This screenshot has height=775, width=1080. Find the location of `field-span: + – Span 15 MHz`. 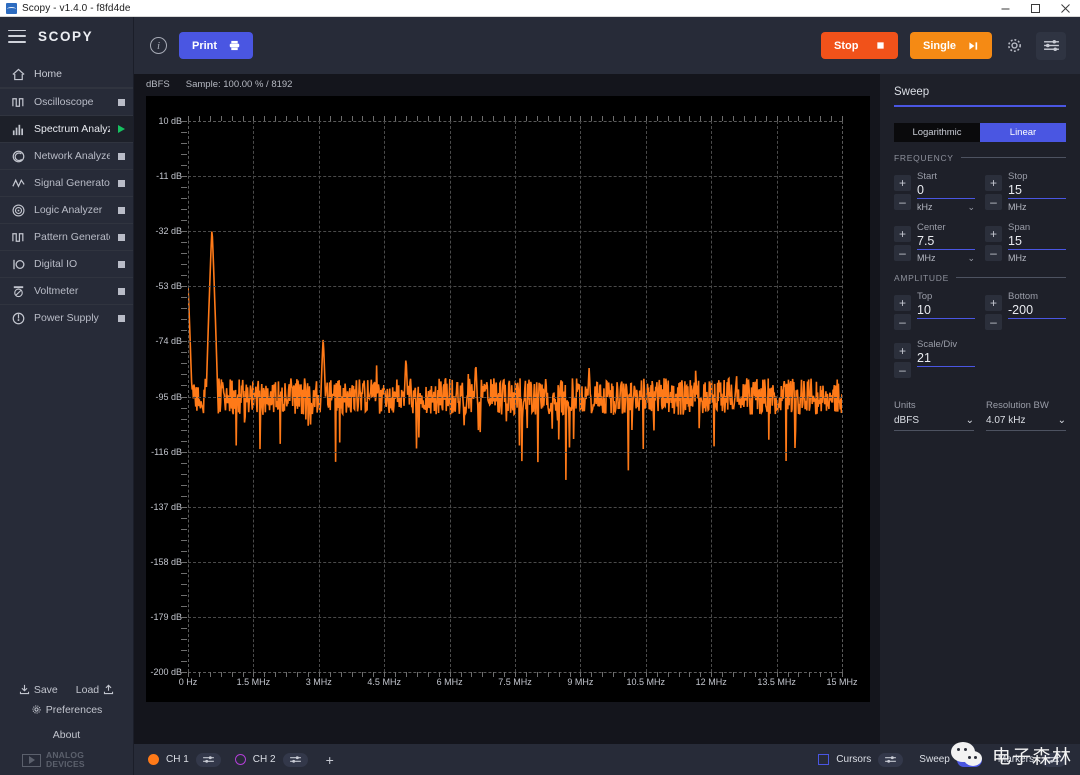

field-span: + – Span 15 MHz is located at coordinates (1025, 243).